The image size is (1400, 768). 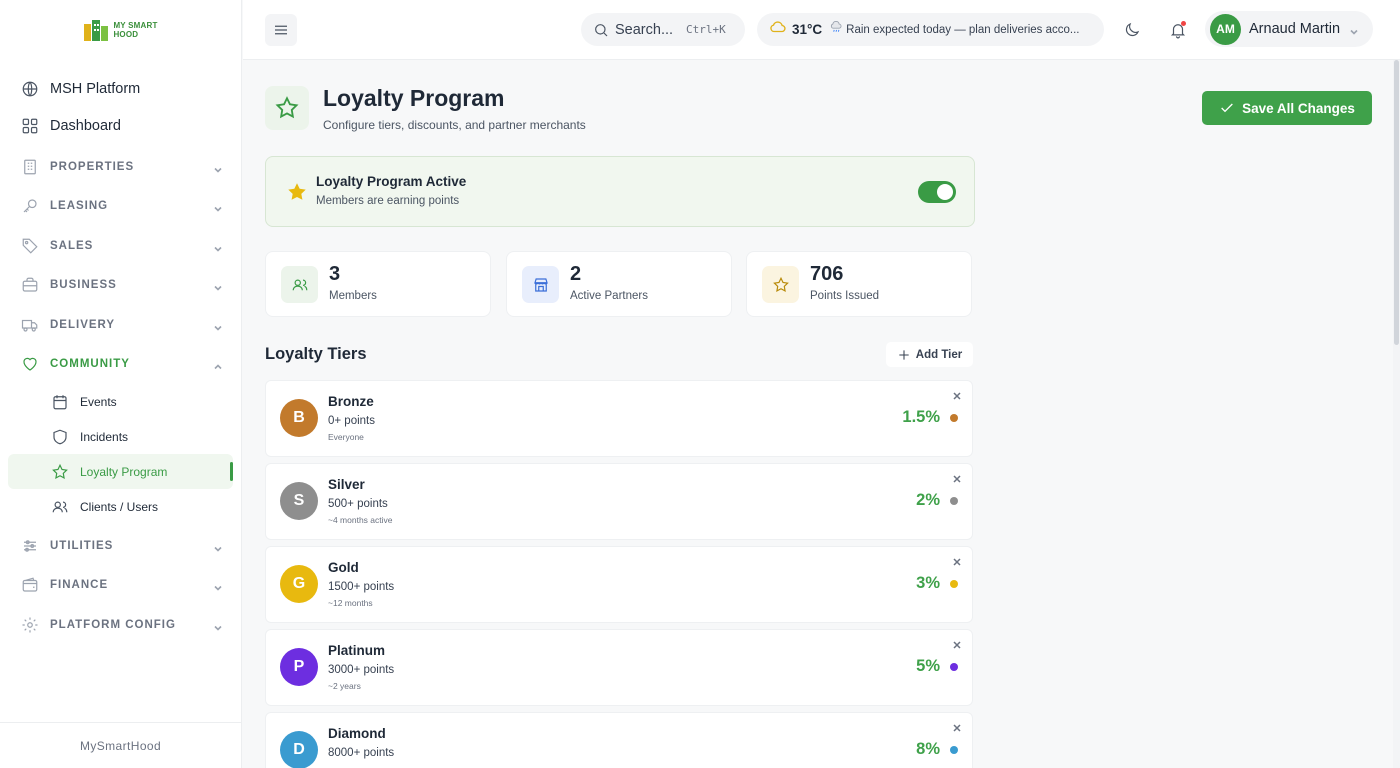 I want to click on tier-points: 3000+ points, so click(x=361, y=670).